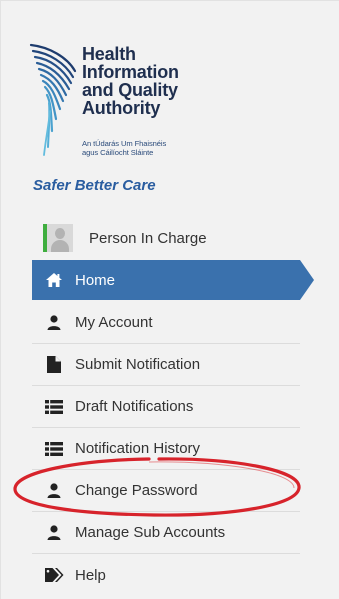  I want to click on nav-item-manage-sub-accounts: Manage Sub Accounts, so click(166, 533).